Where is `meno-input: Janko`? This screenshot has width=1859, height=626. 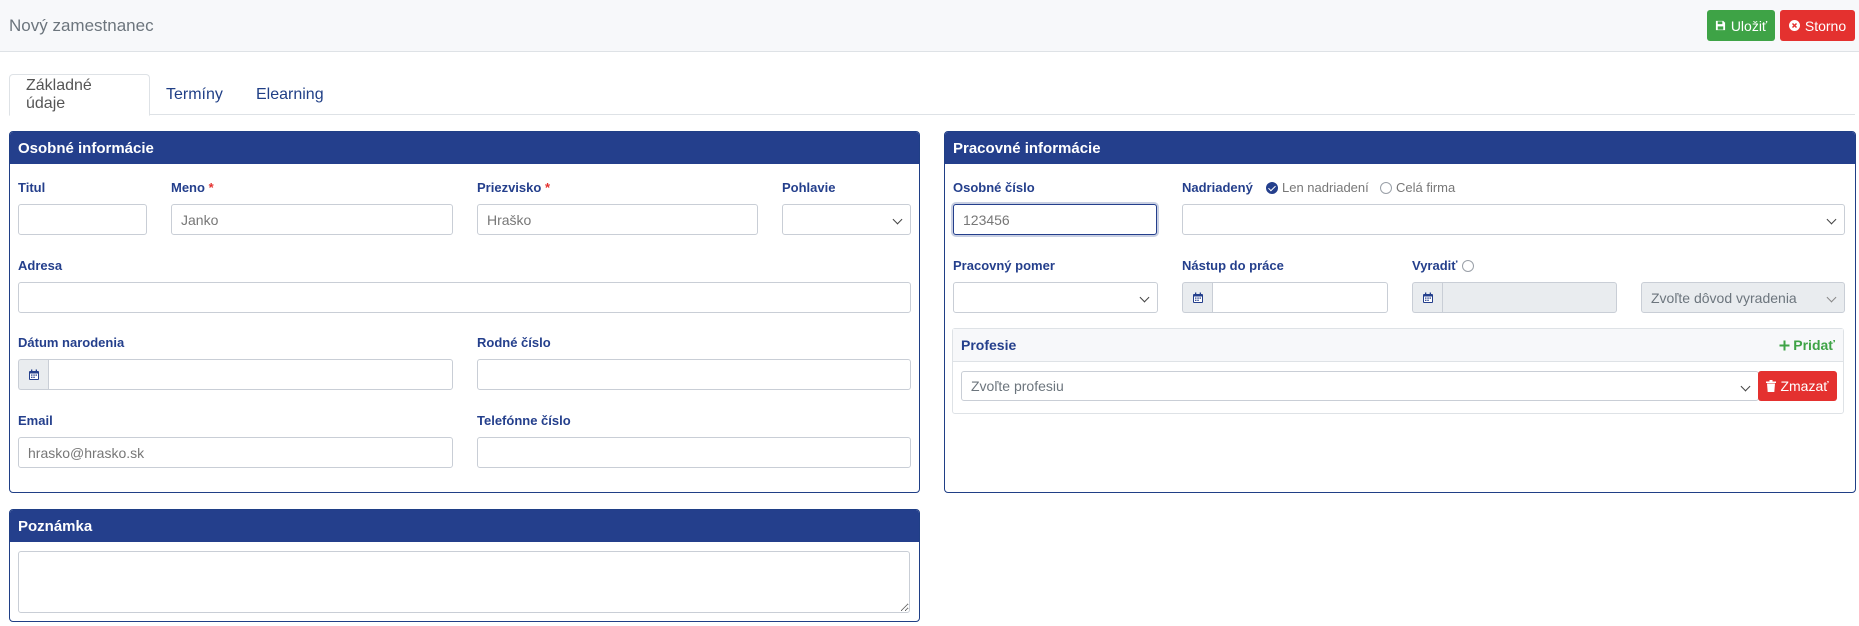 meno-input: Janko is located at coordinates (312, 219).